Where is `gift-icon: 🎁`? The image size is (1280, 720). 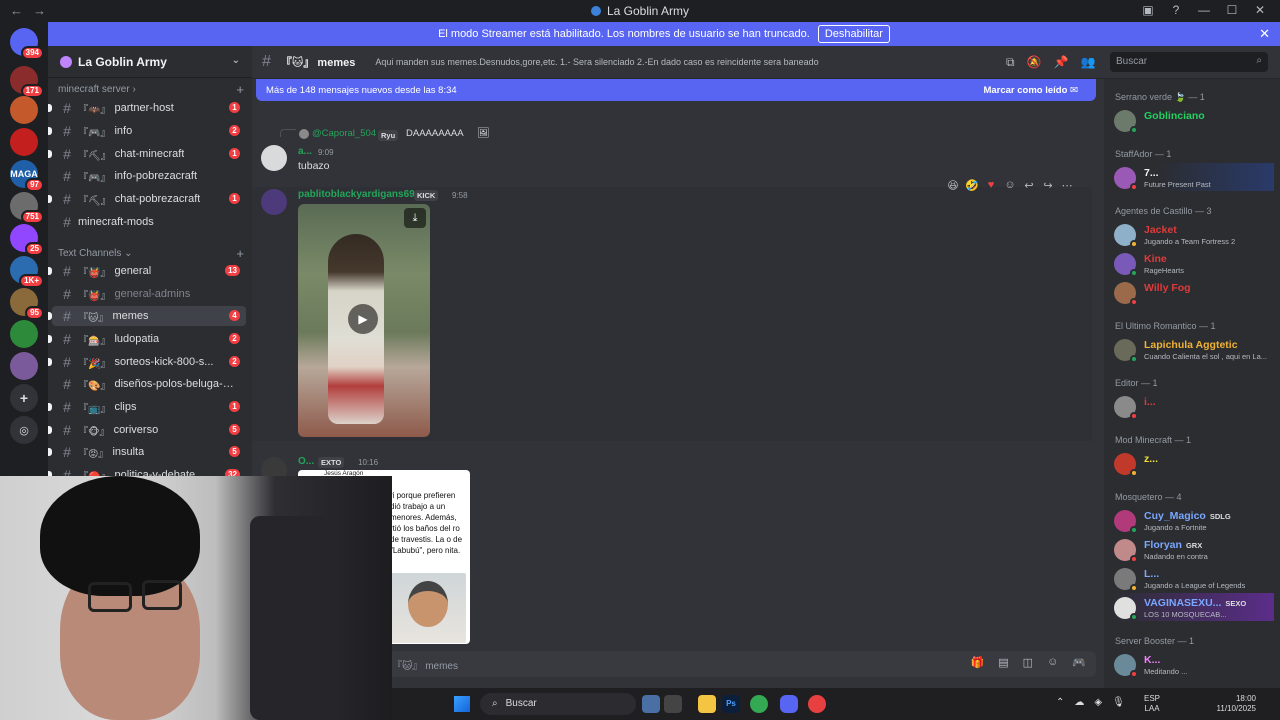
gift-icon: 🎁 is located at coordinates (978, 662).